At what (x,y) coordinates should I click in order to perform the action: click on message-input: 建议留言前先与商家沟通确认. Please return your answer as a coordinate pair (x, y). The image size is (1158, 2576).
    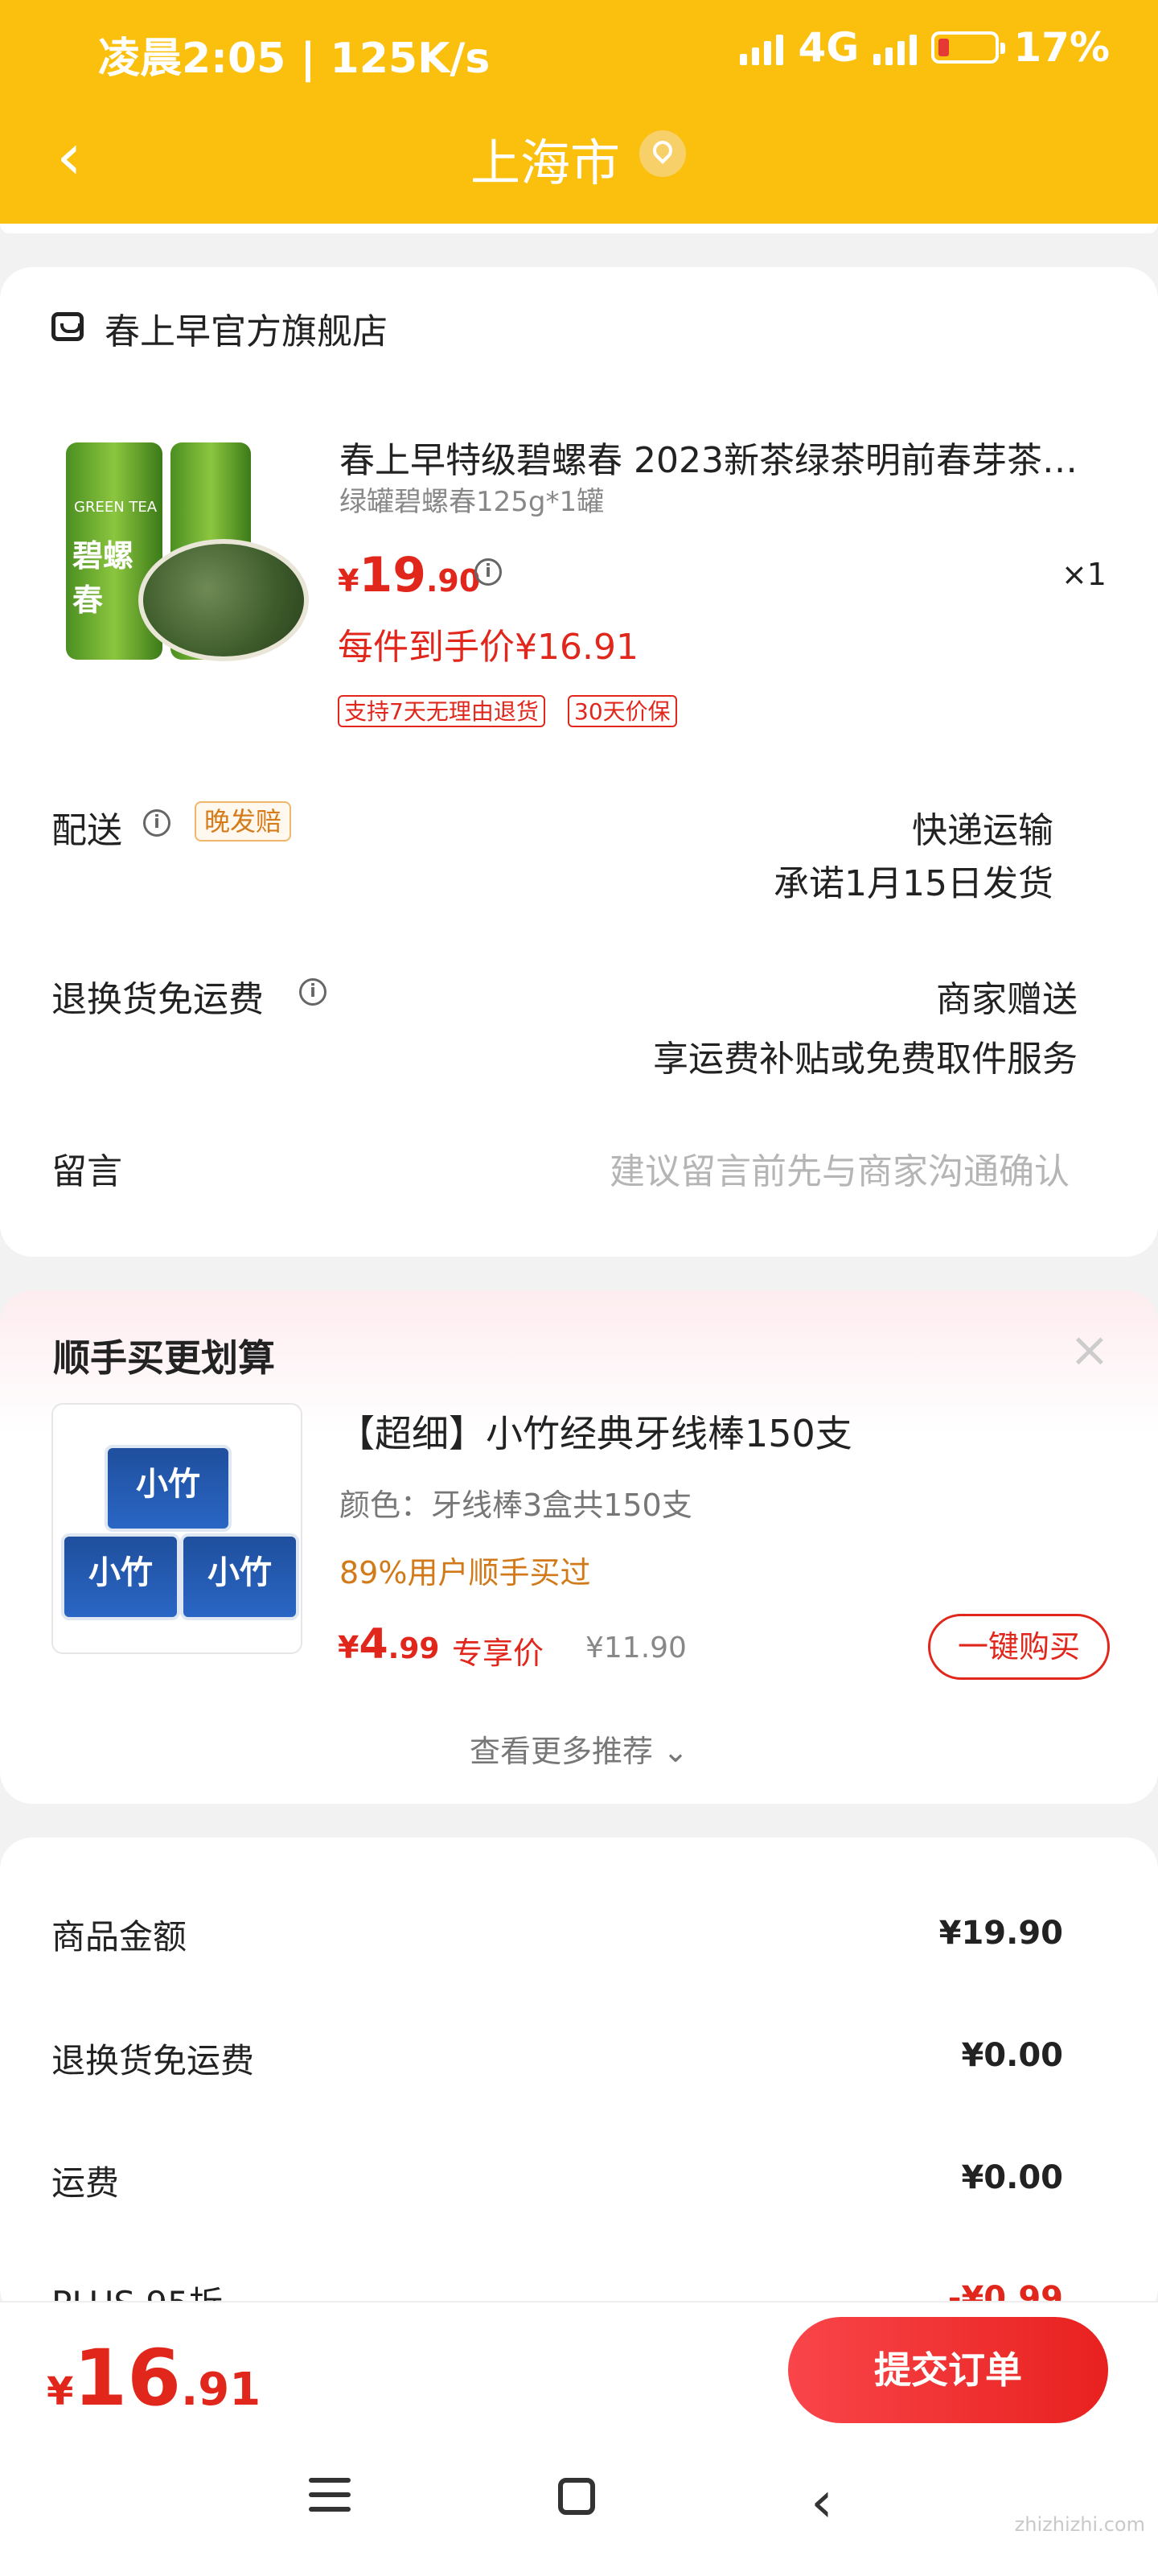
    Looking at the image, I should click on (840, 1168).